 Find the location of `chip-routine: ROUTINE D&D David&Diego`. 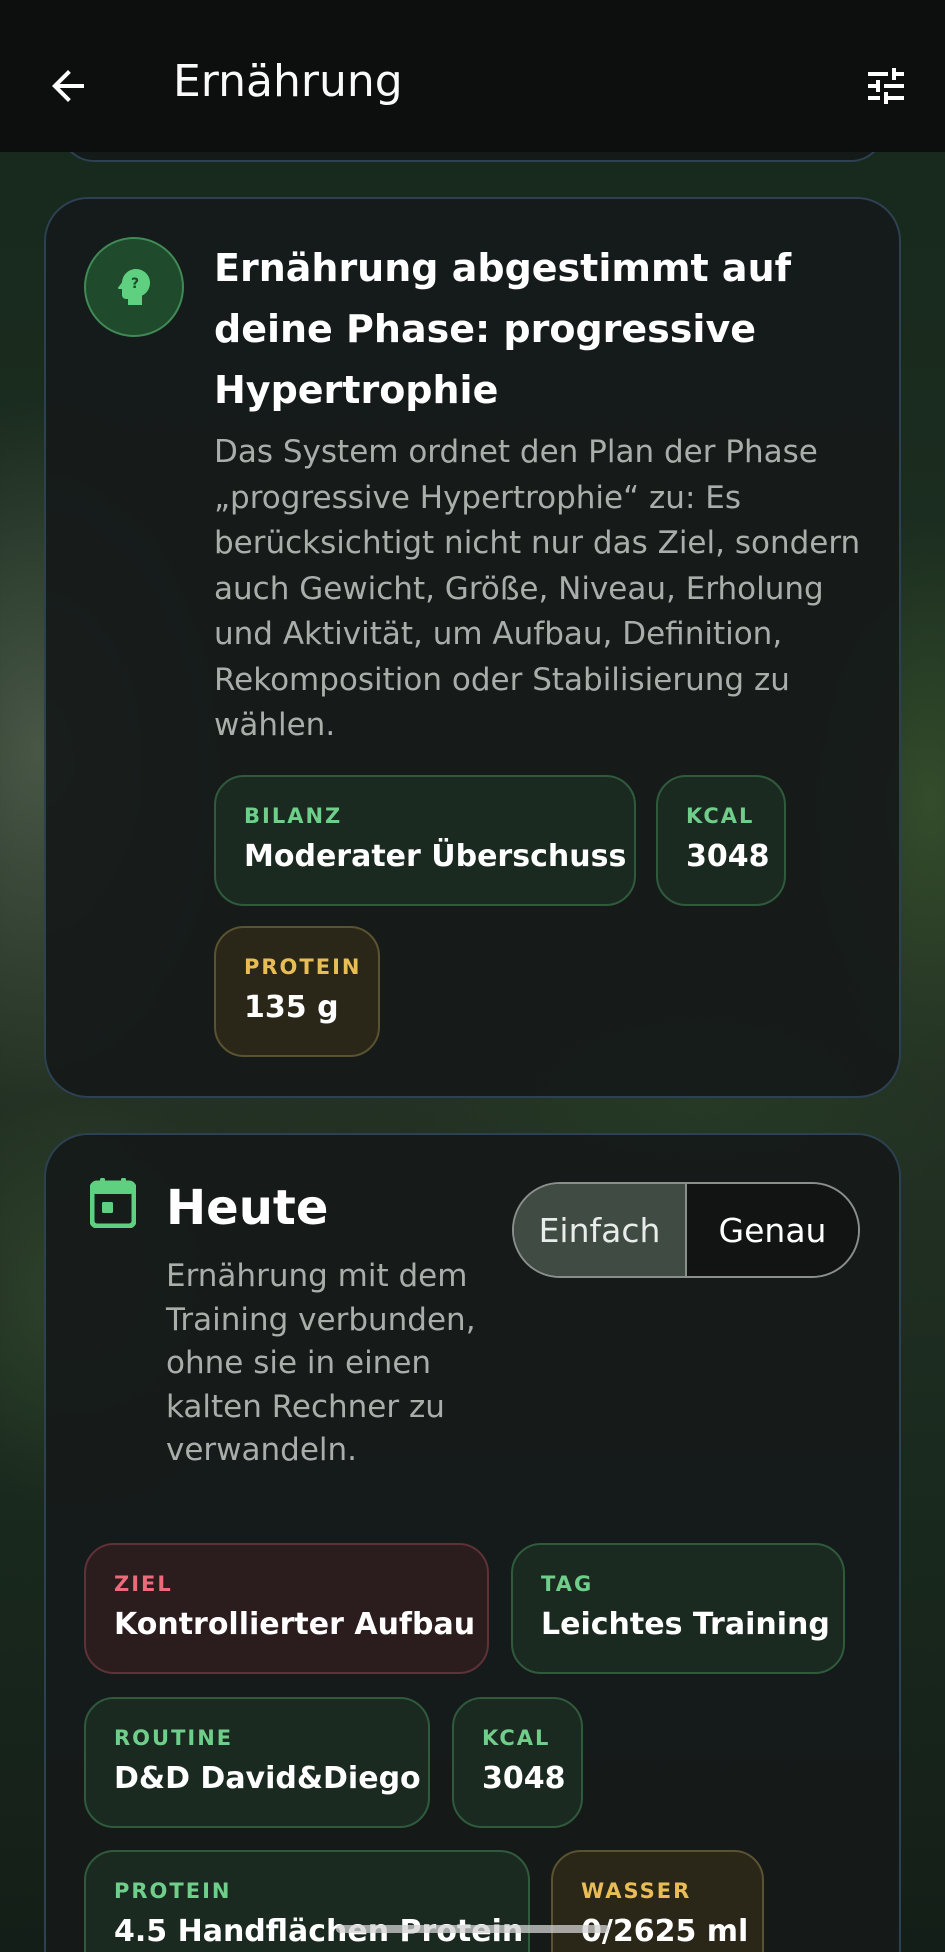

chip-routine: ROUTINE D&D David&Diego is located at coordinates (257, 1762).